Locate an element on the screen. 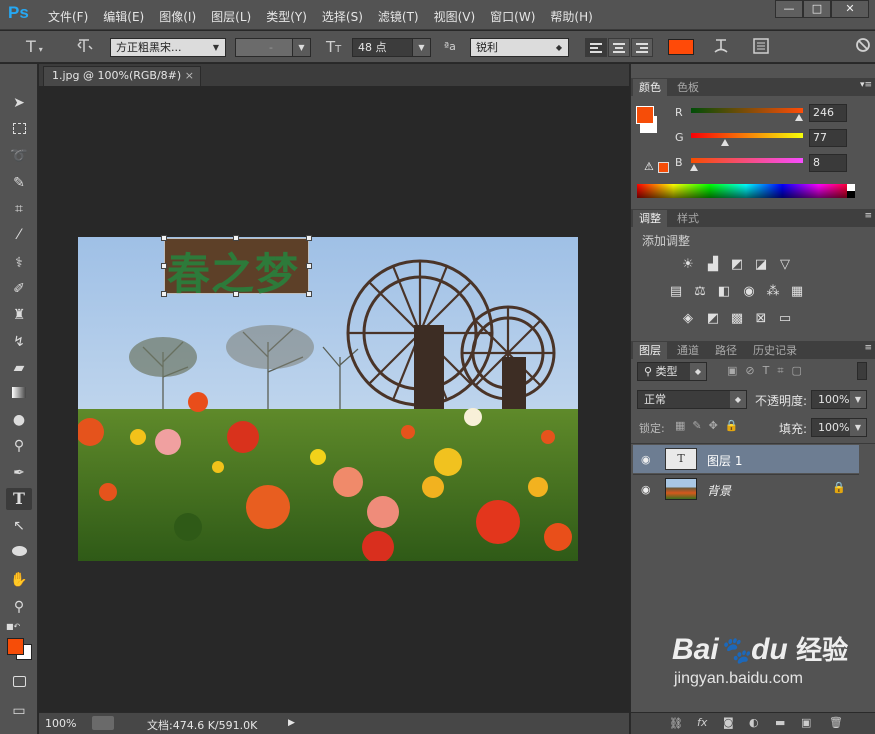 This screenshot has height=734, width=875. lasso-tool-icon: ➰ is located at coordinates (19, 156).